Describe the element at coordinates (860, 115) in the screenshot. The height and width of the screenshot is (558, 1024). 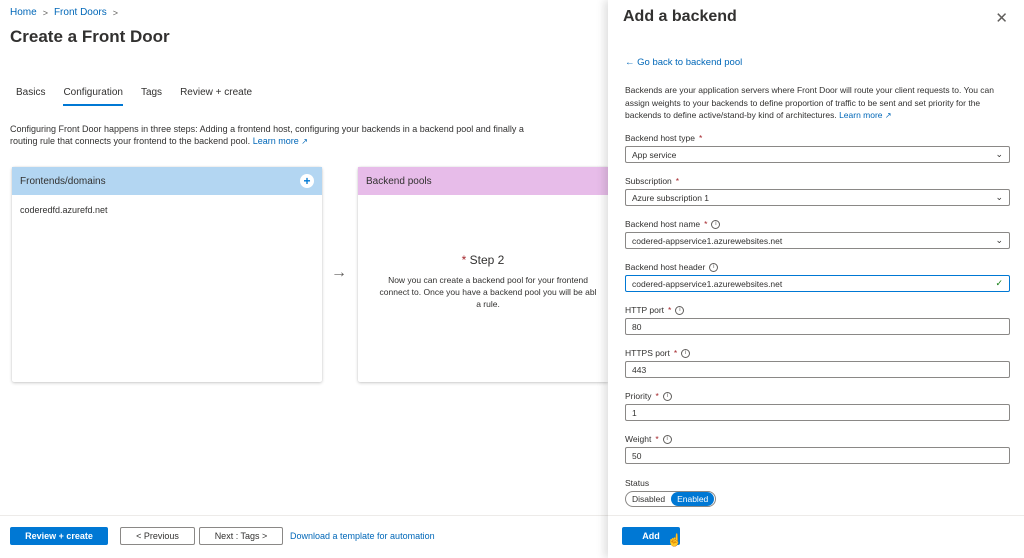
I see `panel-learn-more-link: Learn more` at that location.